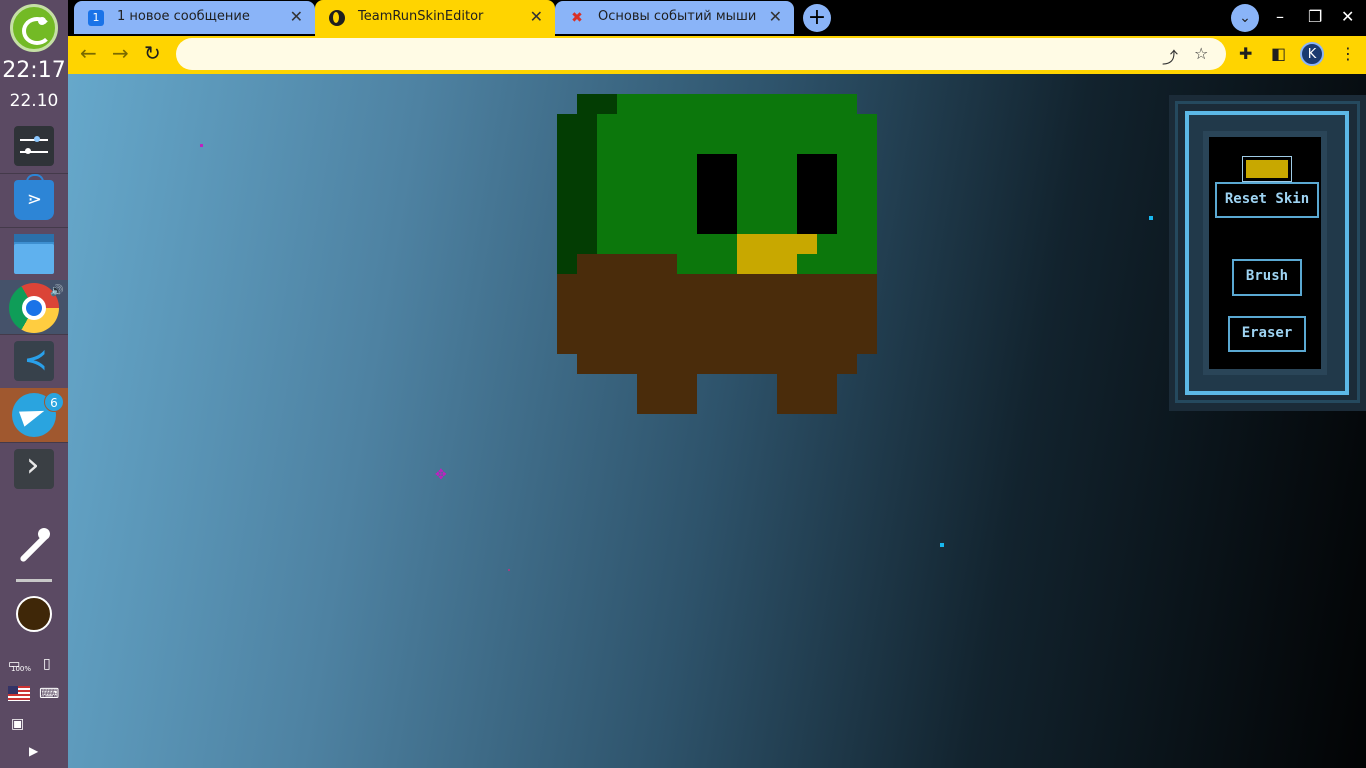  What do you see at coordinates (57, 290) in the screenshot?
I see `speaker-icon: 🔊` at bounding box center [57, 290].